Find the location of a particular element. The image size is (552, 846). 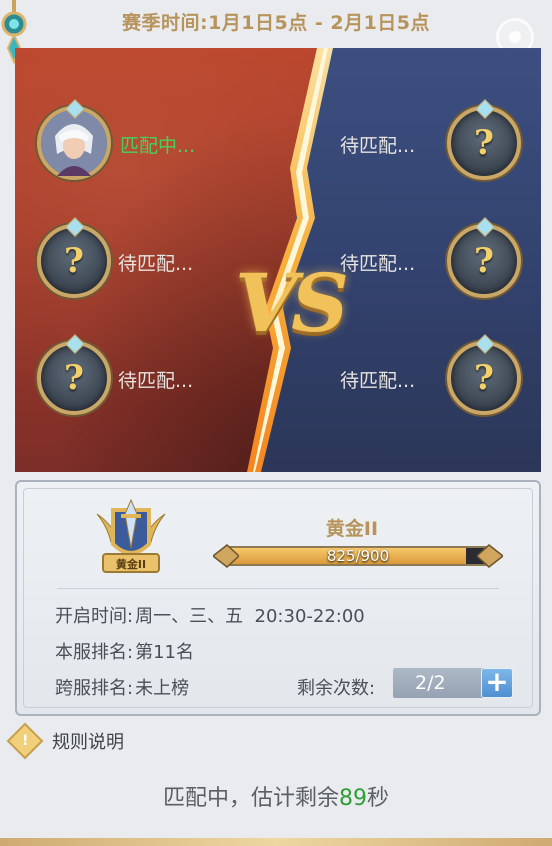

open-time-row: 开启时间: 周一、三、五 20:30-22:00 is located at coordinates (210, 615).